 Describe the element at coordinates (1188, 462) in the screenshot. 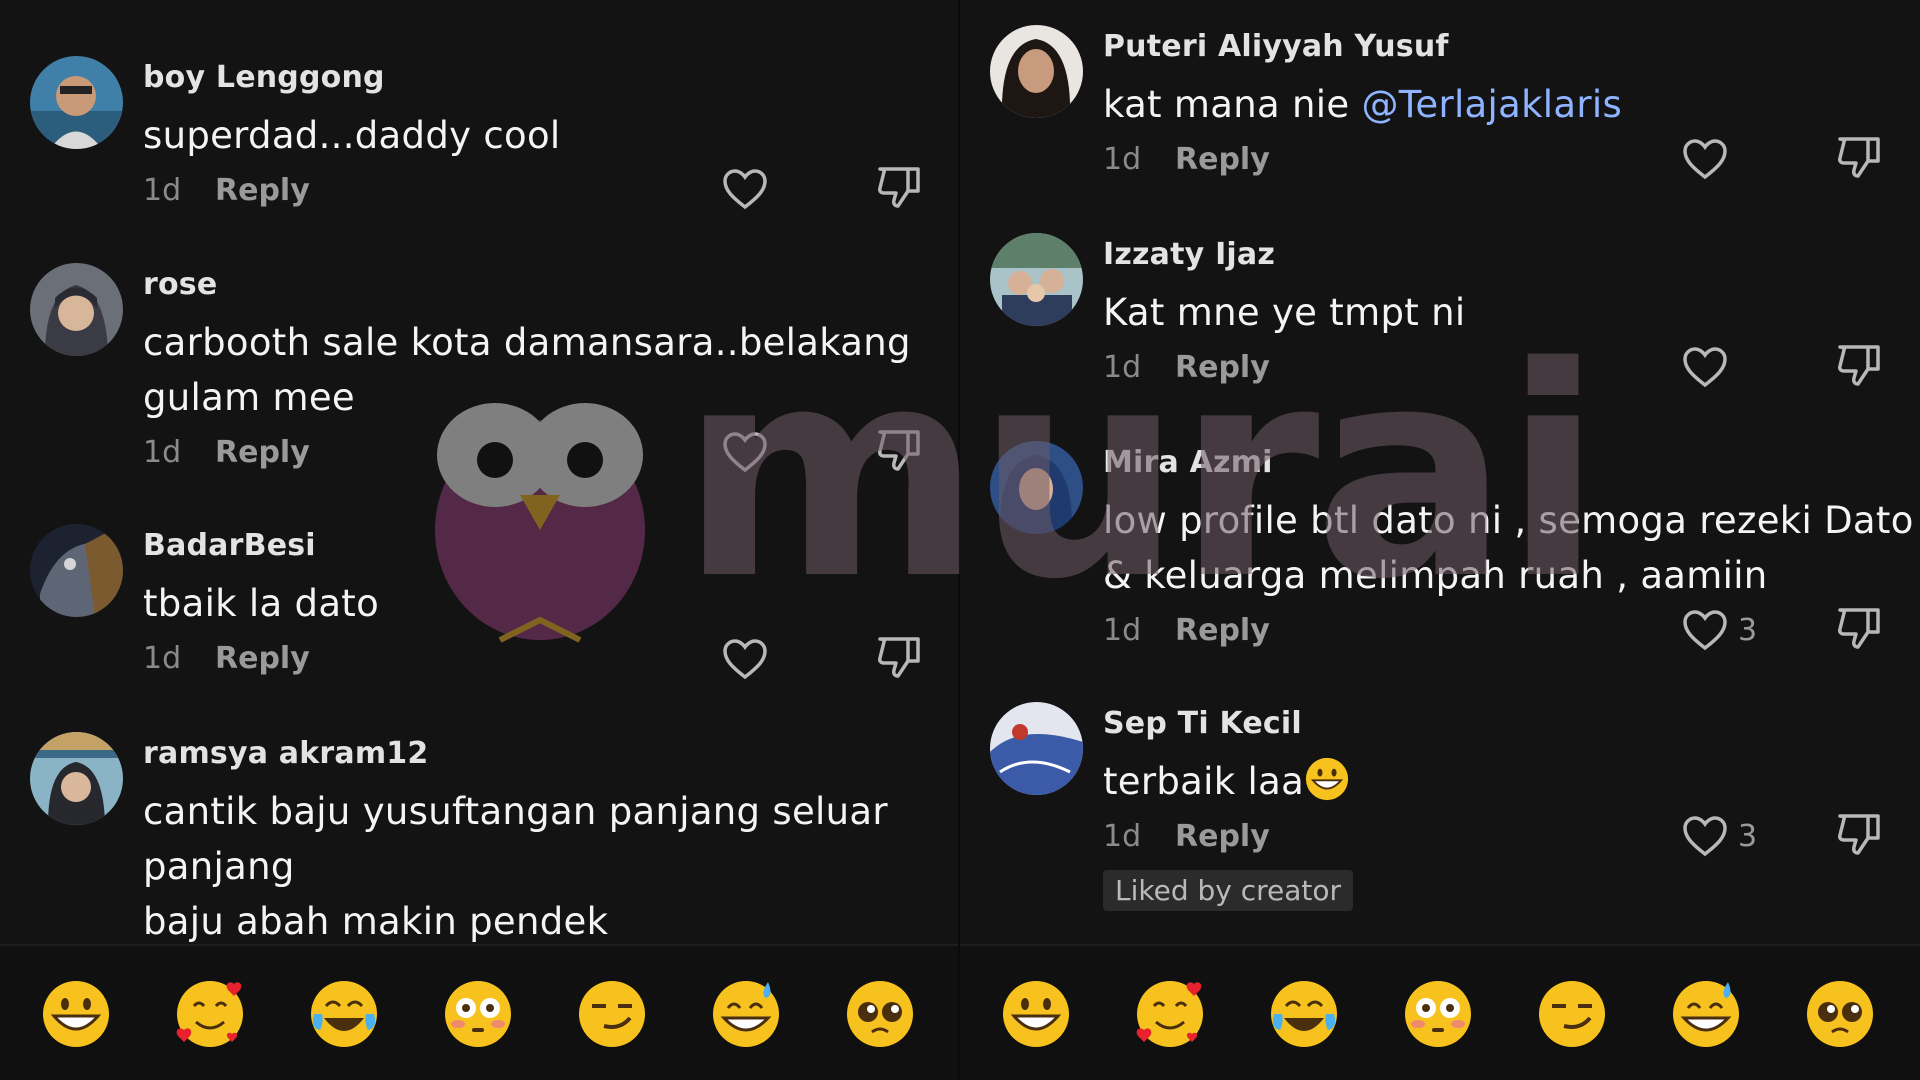

I see `comment-username: Mira Azmi` at that location.